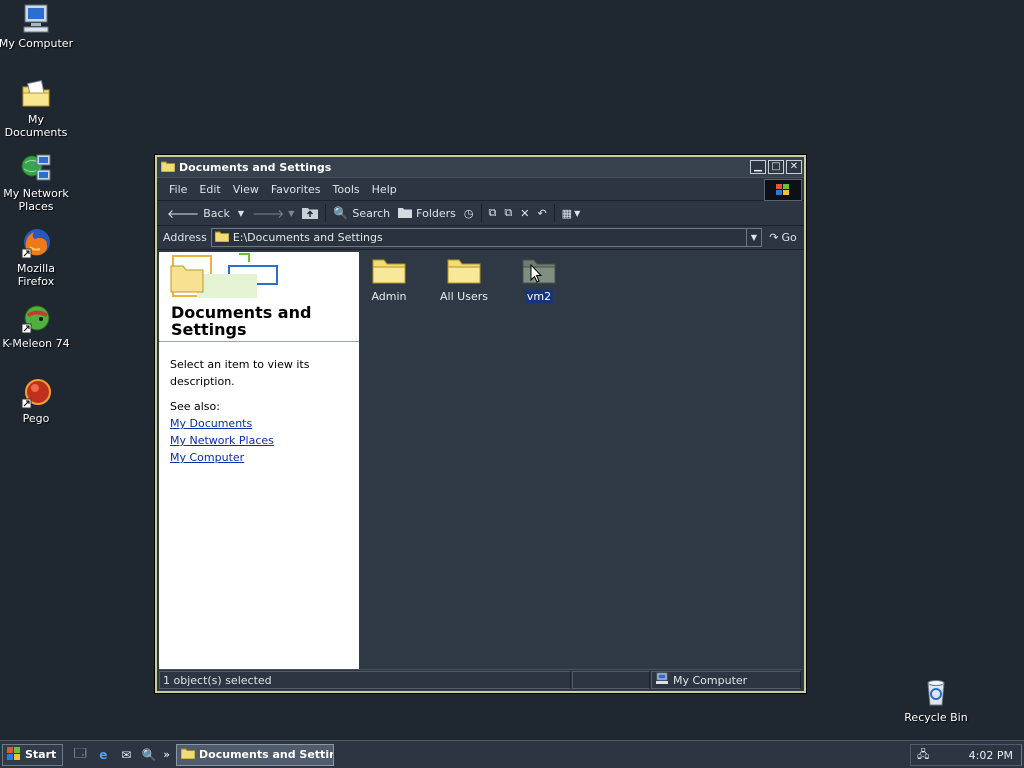  I want to click on maximize-icon: □, so click(776, 166).